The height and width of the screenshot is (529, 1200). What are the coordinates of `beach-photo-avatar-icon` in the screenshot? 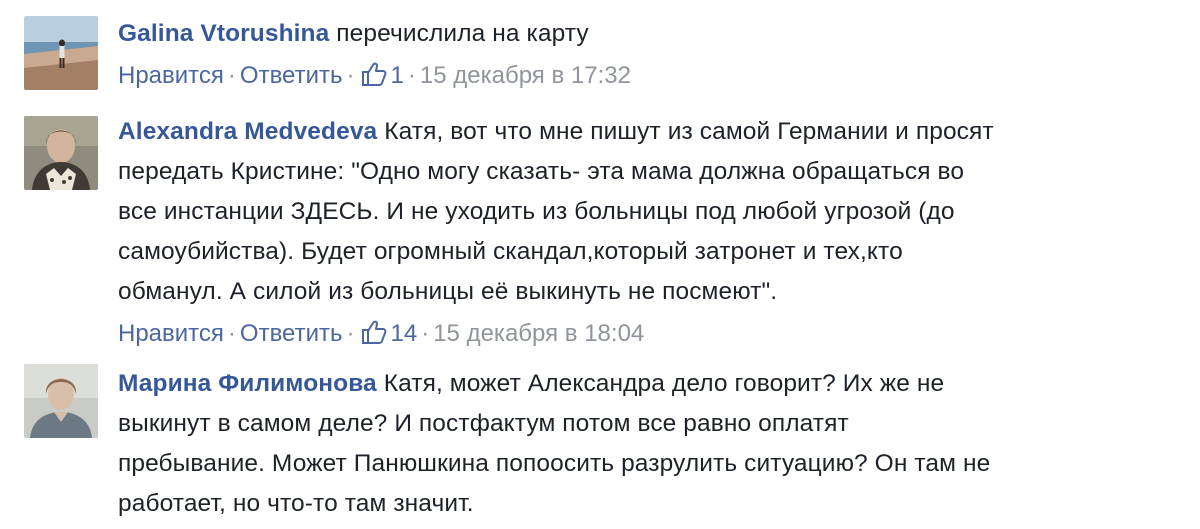 It's located at (61, 53).